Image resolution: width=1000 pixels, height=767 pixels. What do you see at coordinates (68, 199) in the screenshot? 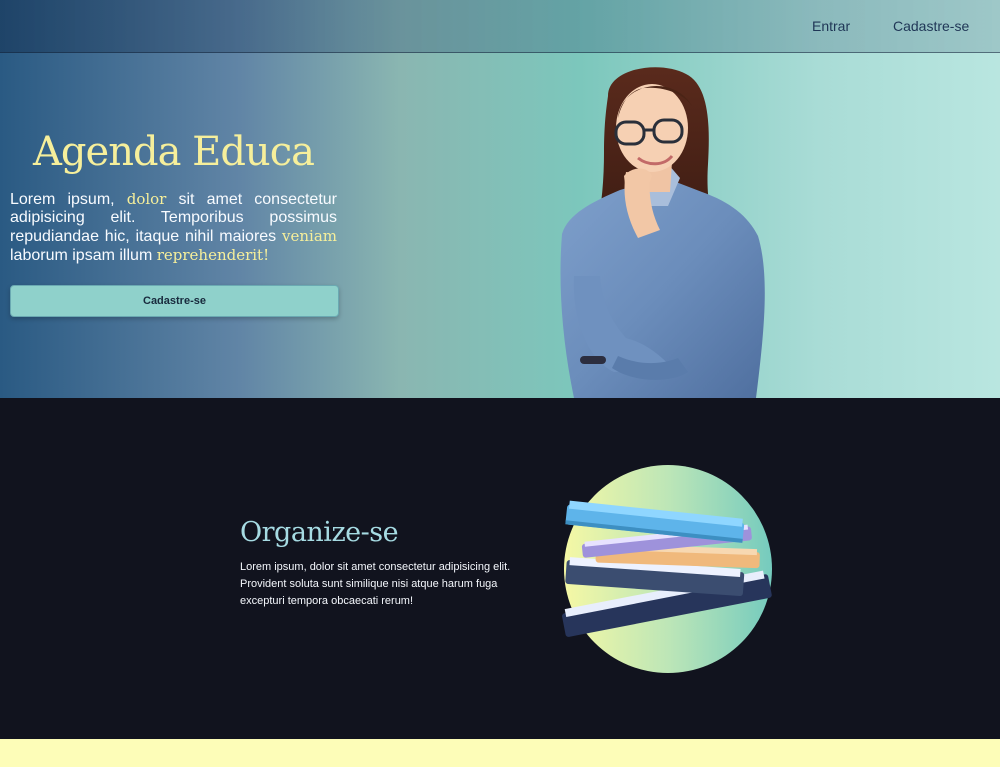
I see `hero-text-part-1: Lorem ipsum,` at bounding box center [68, 199].